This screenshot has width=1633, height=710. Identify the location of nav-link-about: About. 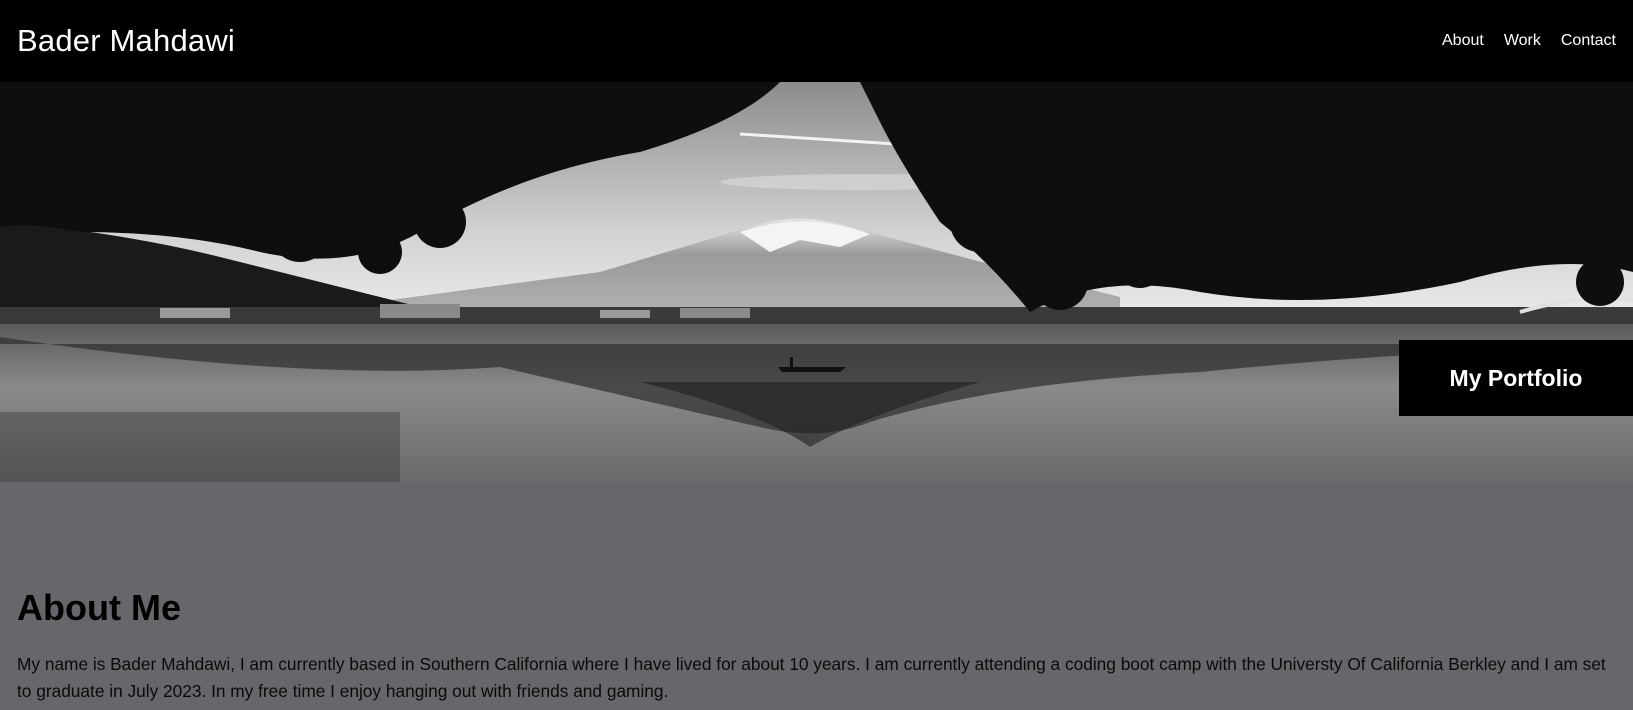
(1463, 41).